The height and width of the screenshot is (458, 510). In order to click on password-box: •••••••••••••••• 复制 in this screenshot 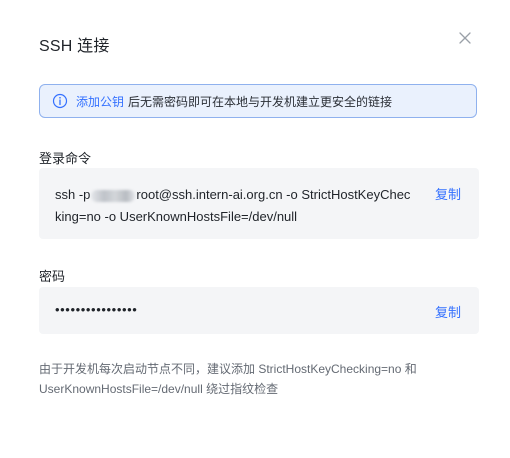, I will do `click(259, 310)`.